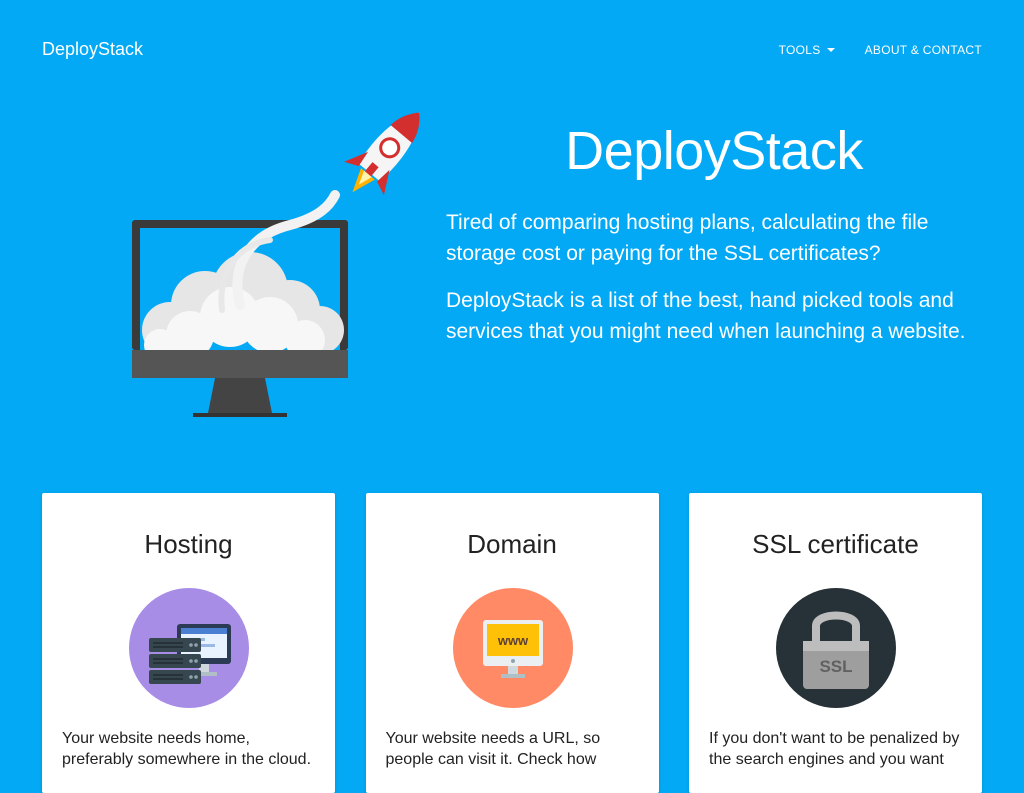 The image size is (1024, 793). Describe the element at coordinates (92, 49) in the screenshot. I see `brand-link: DeployStack` at that location.